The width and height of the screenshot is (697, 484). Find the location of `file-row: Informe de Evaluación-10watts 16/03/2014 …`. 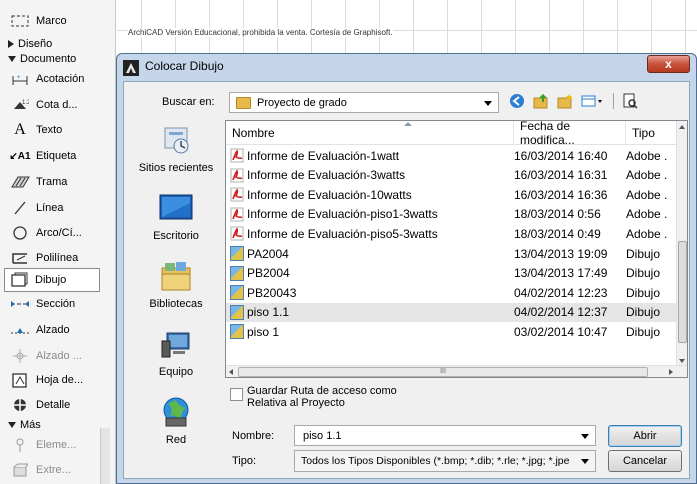

file-row: Informe de Evaluación-10watts 16/03/2014 … is located at coordinates (452, 194).